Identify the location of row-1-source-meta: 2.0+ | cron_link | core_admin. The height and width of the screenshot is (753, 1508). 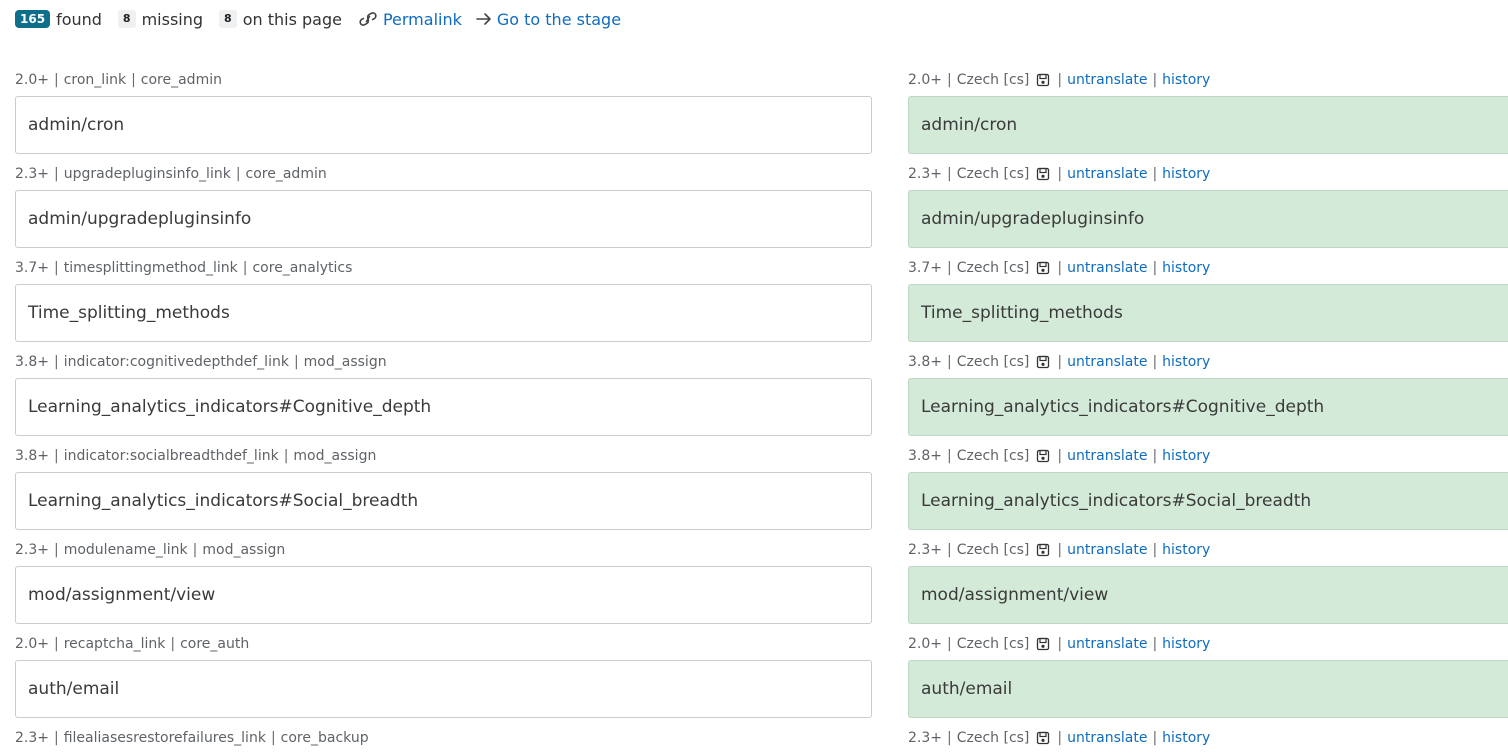
(118, 80).